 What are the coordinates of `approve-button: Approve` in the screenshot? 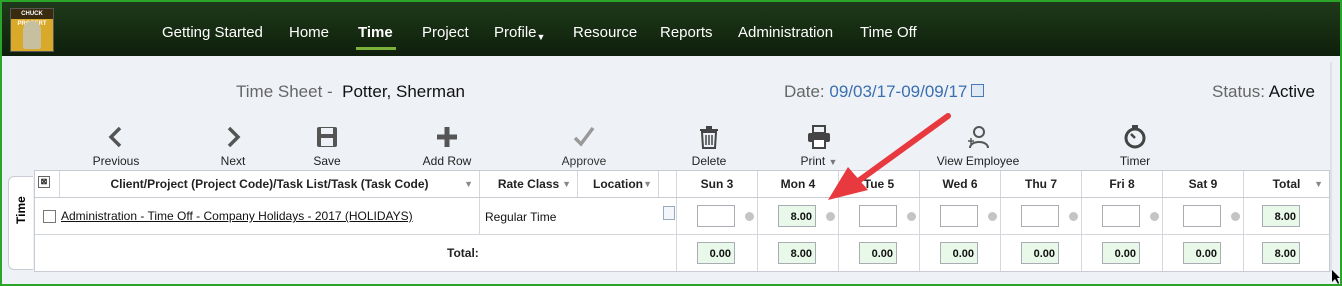 It's located at (584, 146).